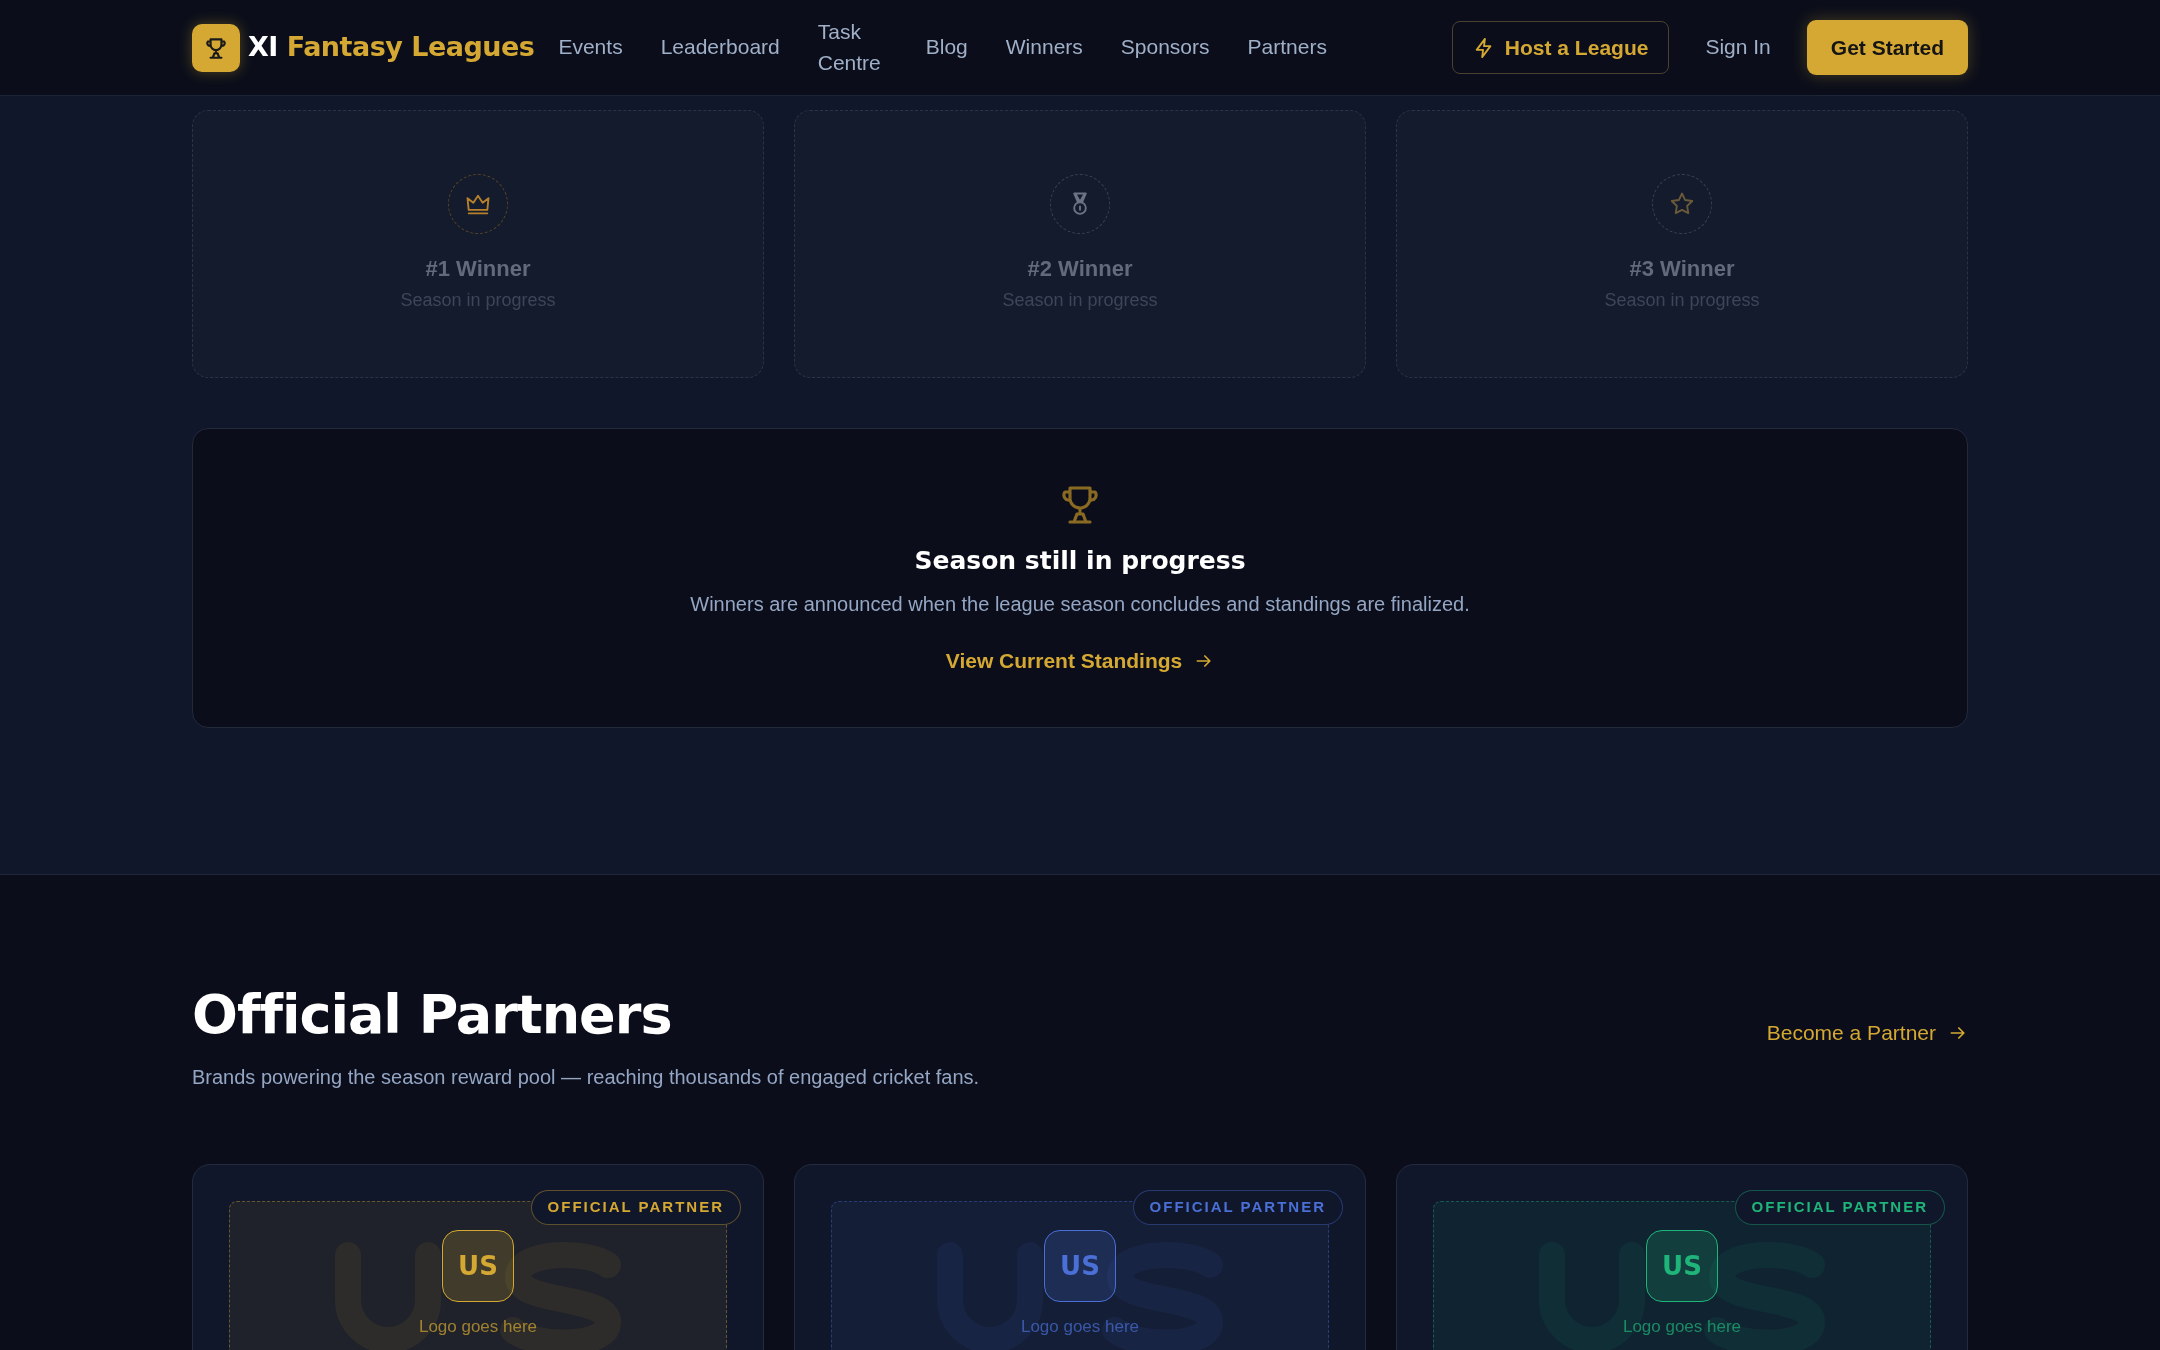  I want to click on nav-link: Blog, so click(946, 47).